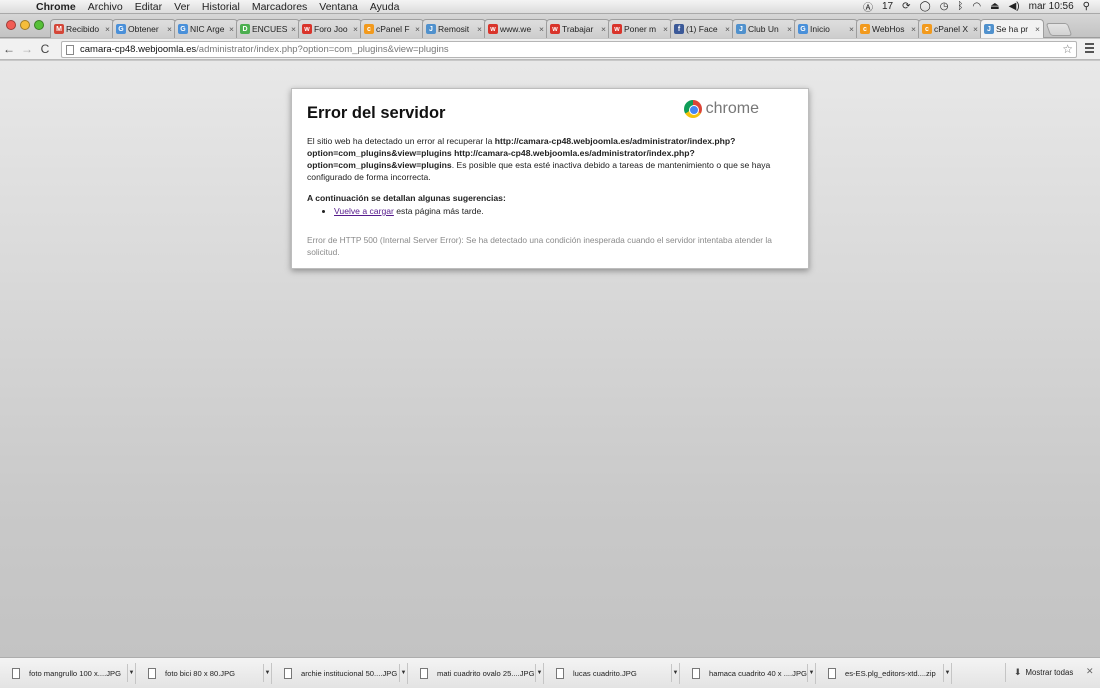 Image resolution: width=1100 pixels, height=688 pixels. What do you see at coordinates (1039, 672) in the screenshot?
I see `show-all-downloads-button: ⬇ Mostrar todas` at bounding box center [1039, 672].